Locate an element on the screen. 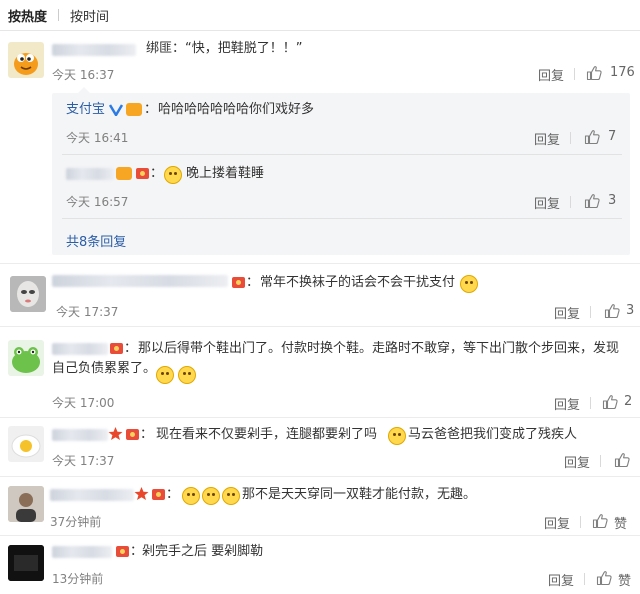  sort-tabs: 按热度 按时间 is located at coordinates (320, 15).